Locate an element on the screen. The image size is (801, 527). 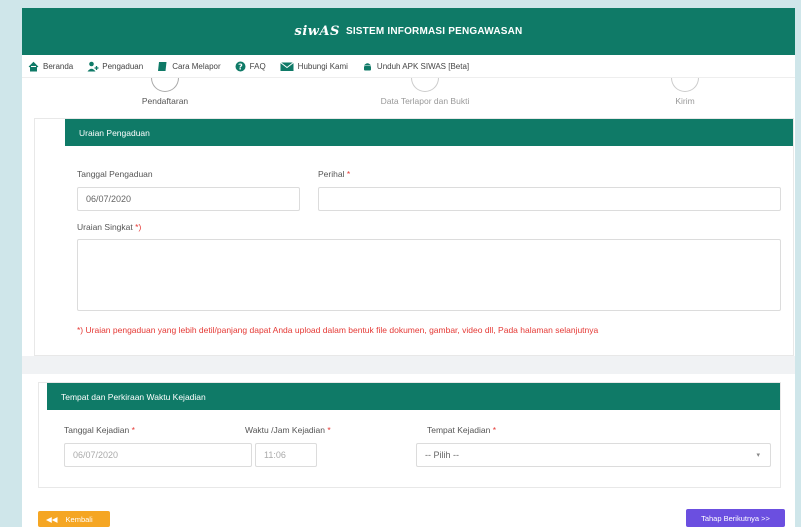
tanggal-pengaduan-field: 06/07/2020 is located at coordinates (188, 199).